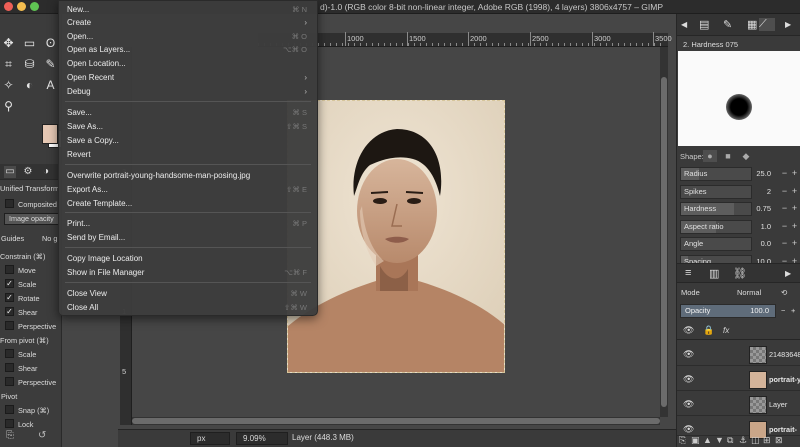  Describe the element at coordinates (743, 440) in the screenshot. I see `anchor-layer-icon: ⚓` at that location.